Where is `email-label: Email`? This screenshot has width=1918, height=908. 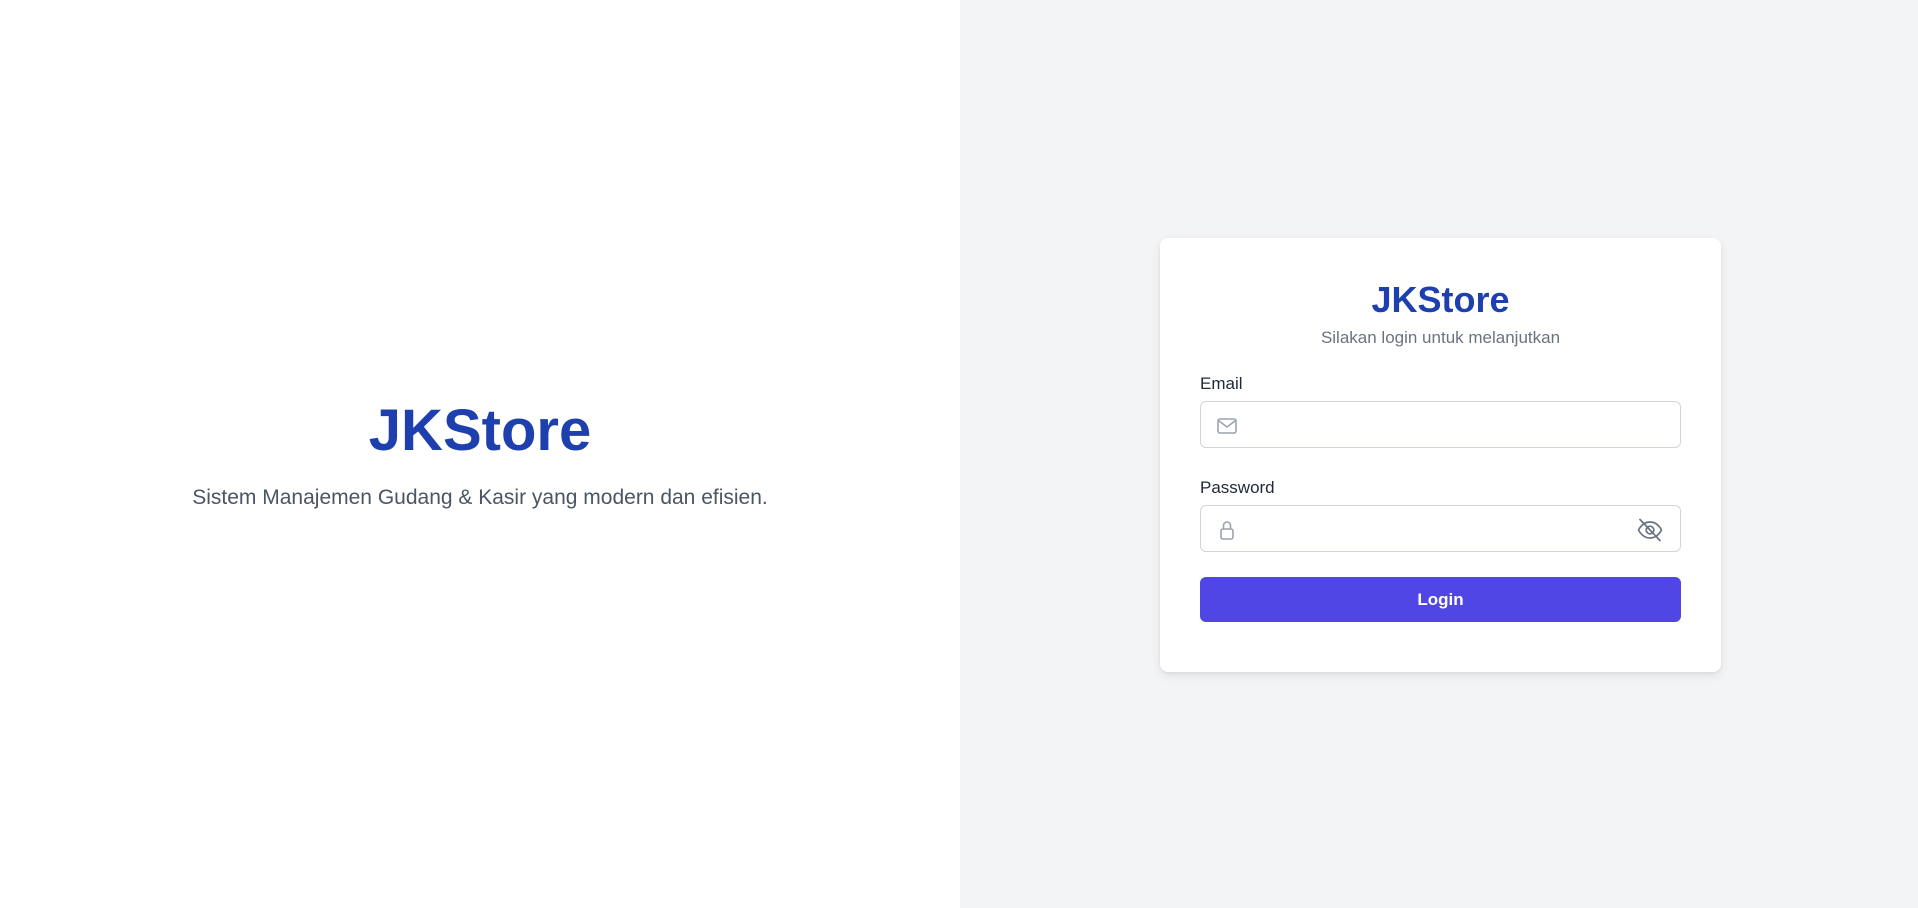
email-label: Email is located at coordinates (1221, 383).